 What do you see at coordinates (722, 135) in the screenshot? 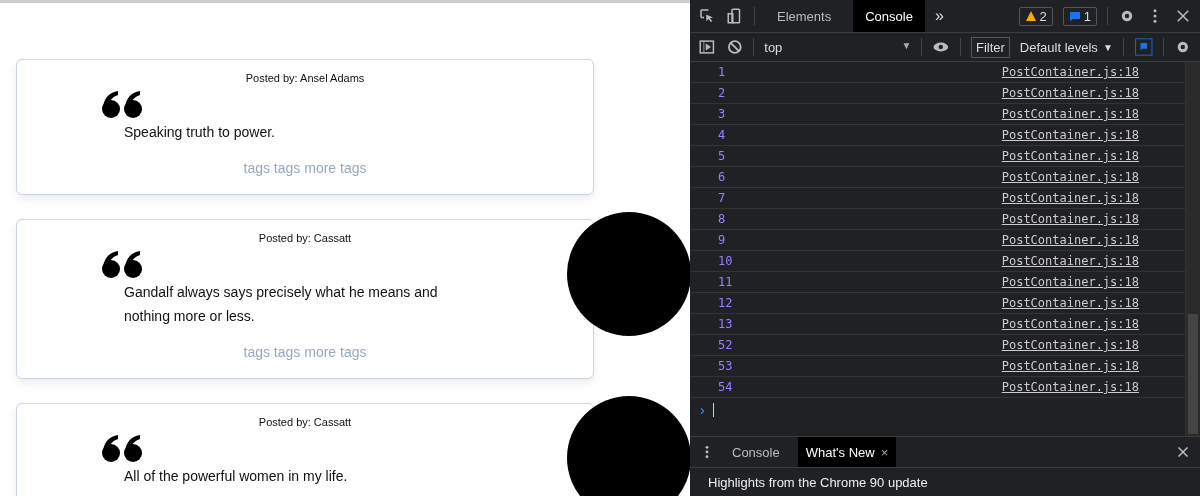
I see `log-value: 4` at bounding box center [722, 135].